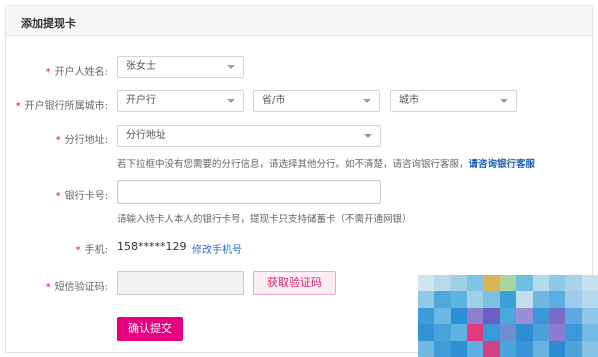 The height and width of the screenshot is (357, 598). What do you see at coordinates (91, 250) in the screenshot?
I see `phone-label: * 手机:` at bounding box center [91, 250].